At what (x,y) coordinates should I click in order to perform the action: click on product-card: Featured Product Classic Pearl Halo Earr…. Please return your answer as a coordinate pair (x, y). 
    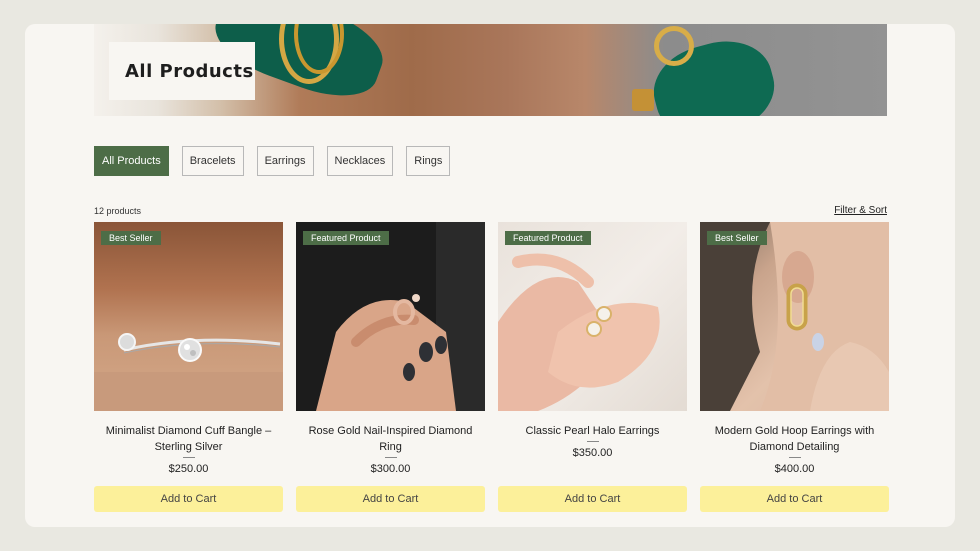
    Looking at the image, I should click on (592, 367).